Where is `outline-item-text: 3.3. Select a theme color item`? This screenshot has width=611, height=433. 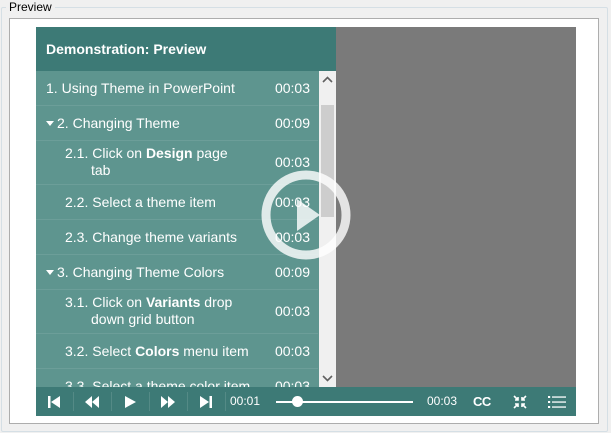 outline-item-text: 3.3. Select a theme color item is located at coordinates (157, 382).